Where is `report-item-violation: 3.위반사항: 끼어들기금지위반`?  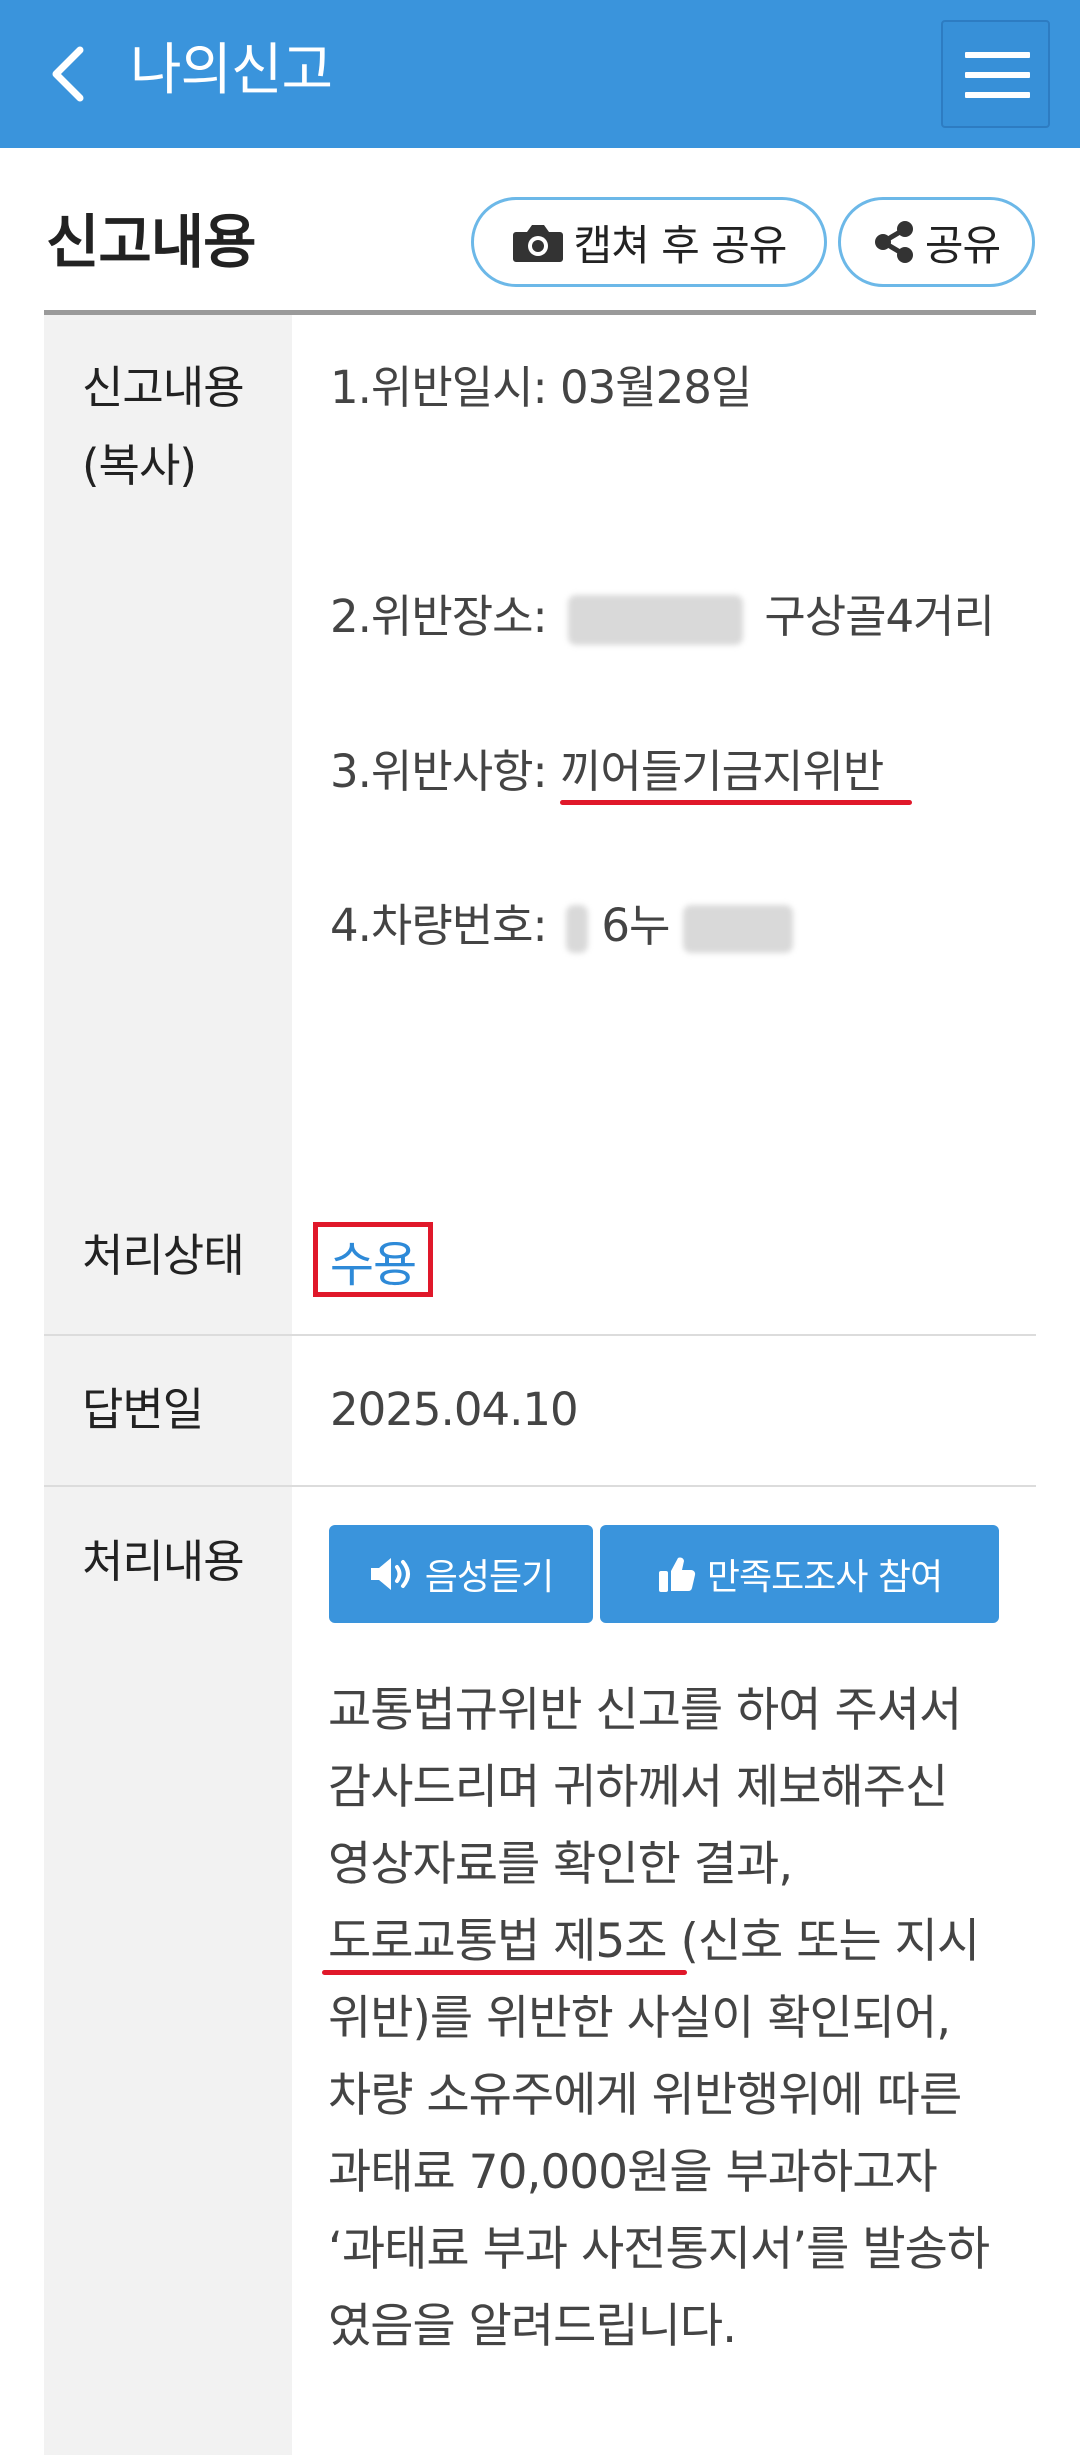
report-item-violation: 3.위반사항: 끼어들기금지위반 is located at coordinates (607, 771).